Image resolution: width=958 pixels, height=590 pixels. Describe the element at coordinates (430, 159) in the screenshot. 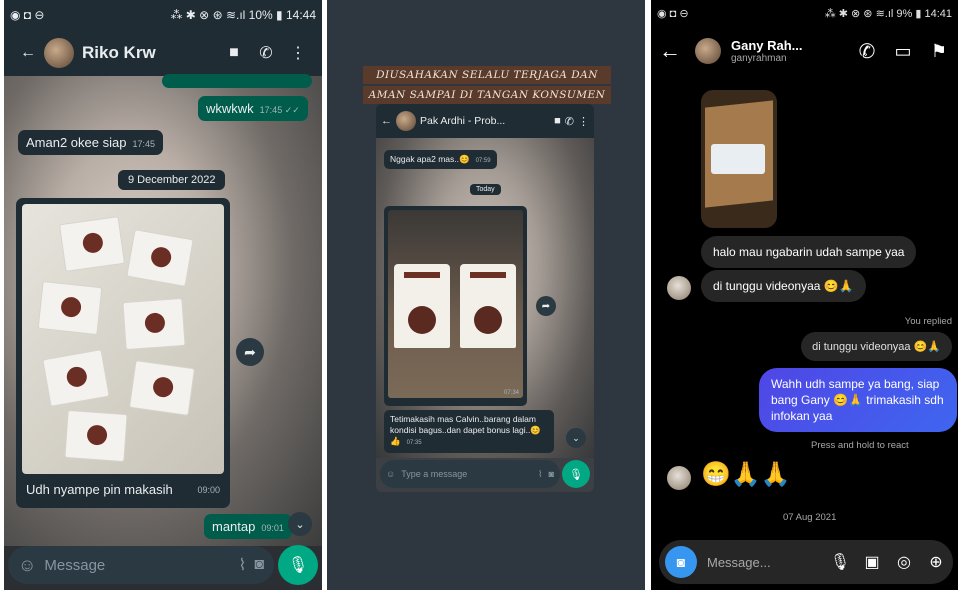

I see `message-text: Nggak apa2 mas..😊` at that location.